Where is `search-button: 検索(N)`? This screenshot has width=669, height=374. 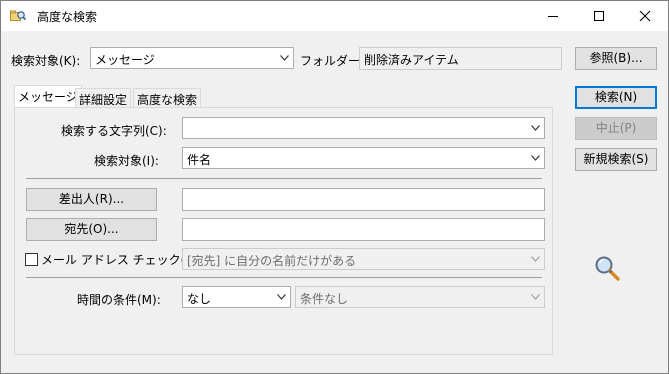 search-button: 検索(N) is located at coordinates (616, 97).